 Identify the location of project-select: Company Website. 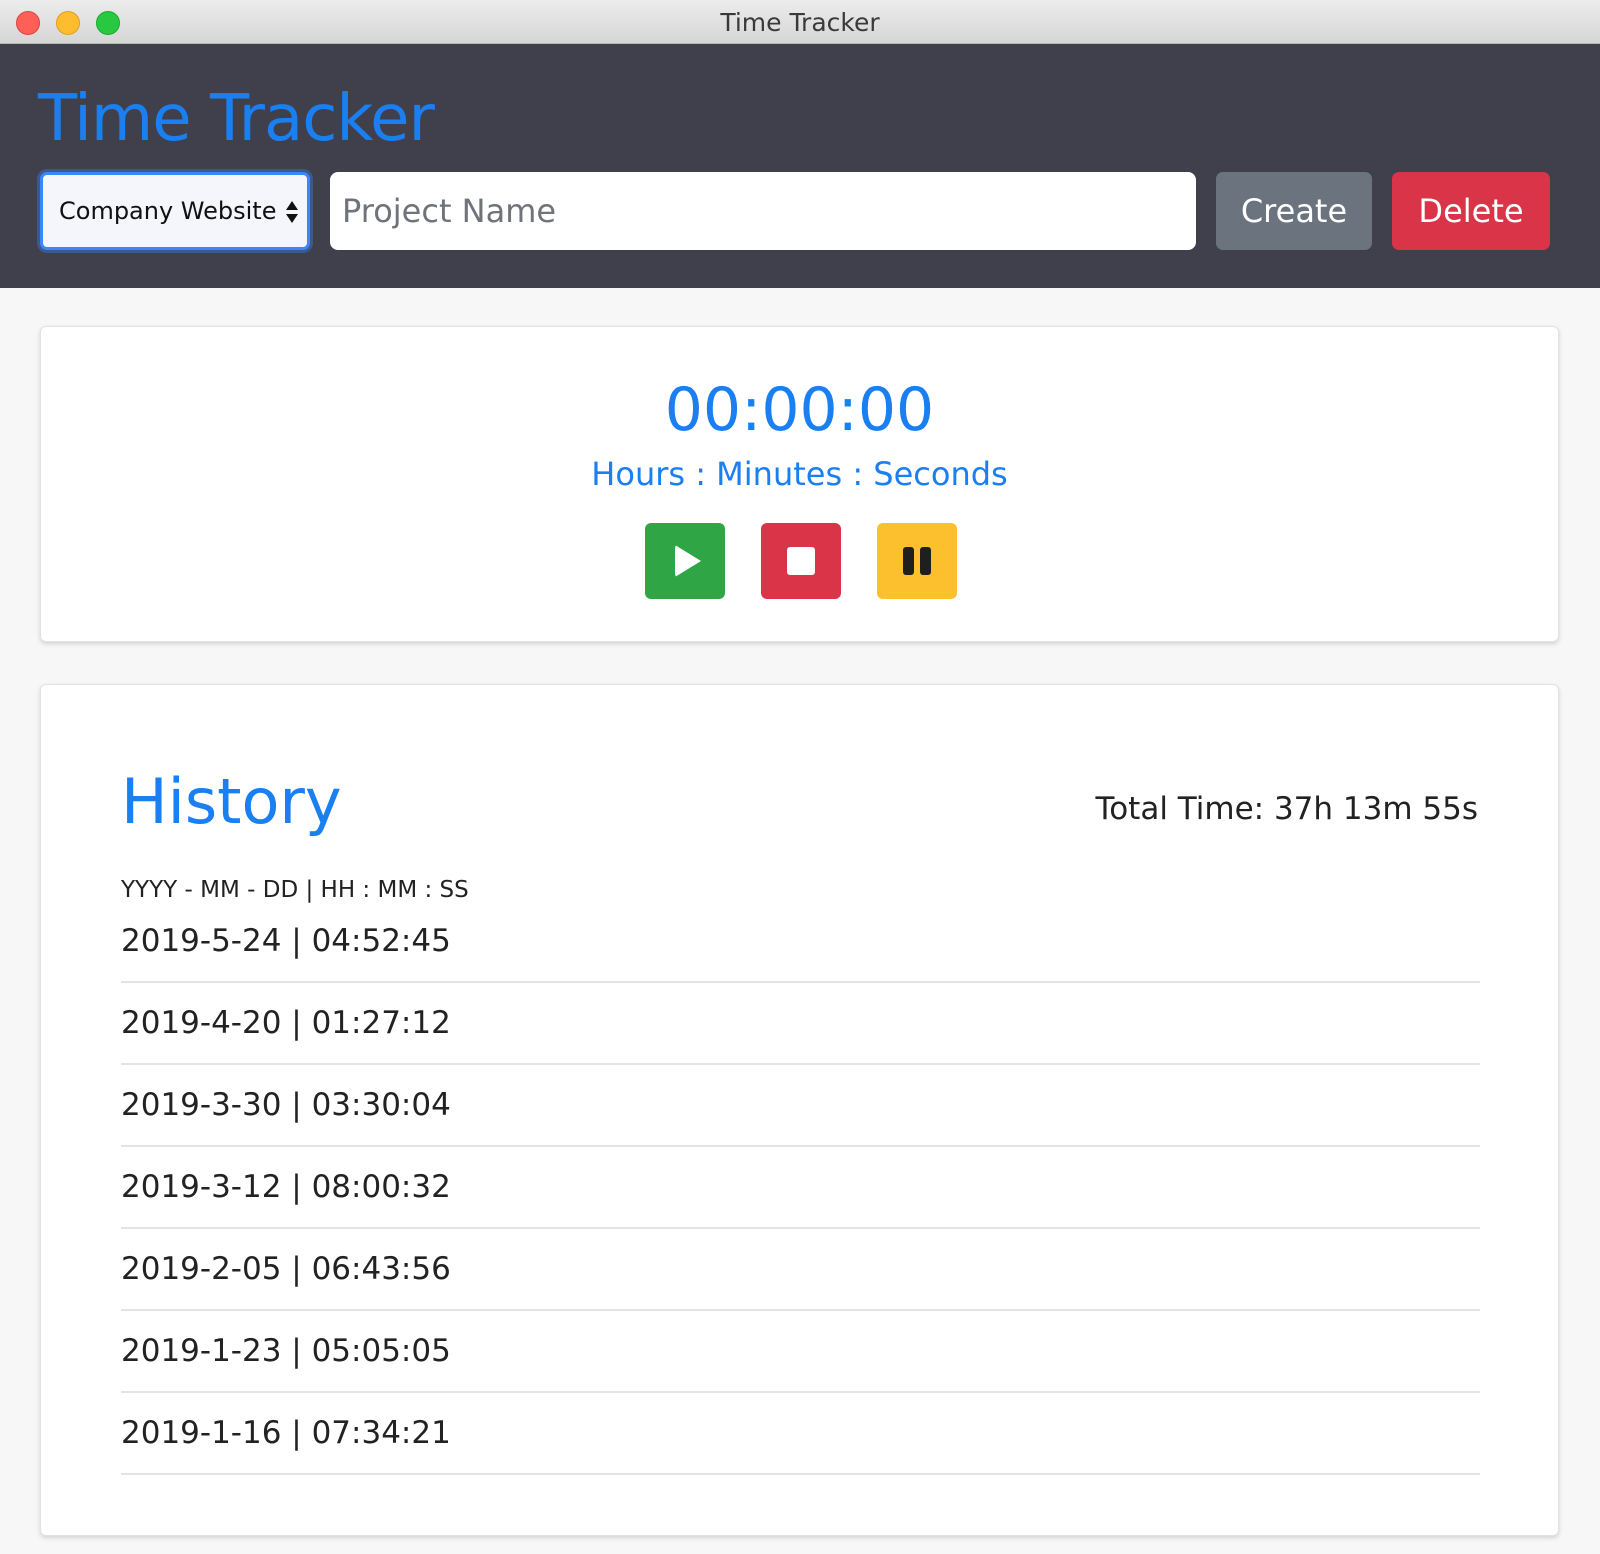
(175, 211).